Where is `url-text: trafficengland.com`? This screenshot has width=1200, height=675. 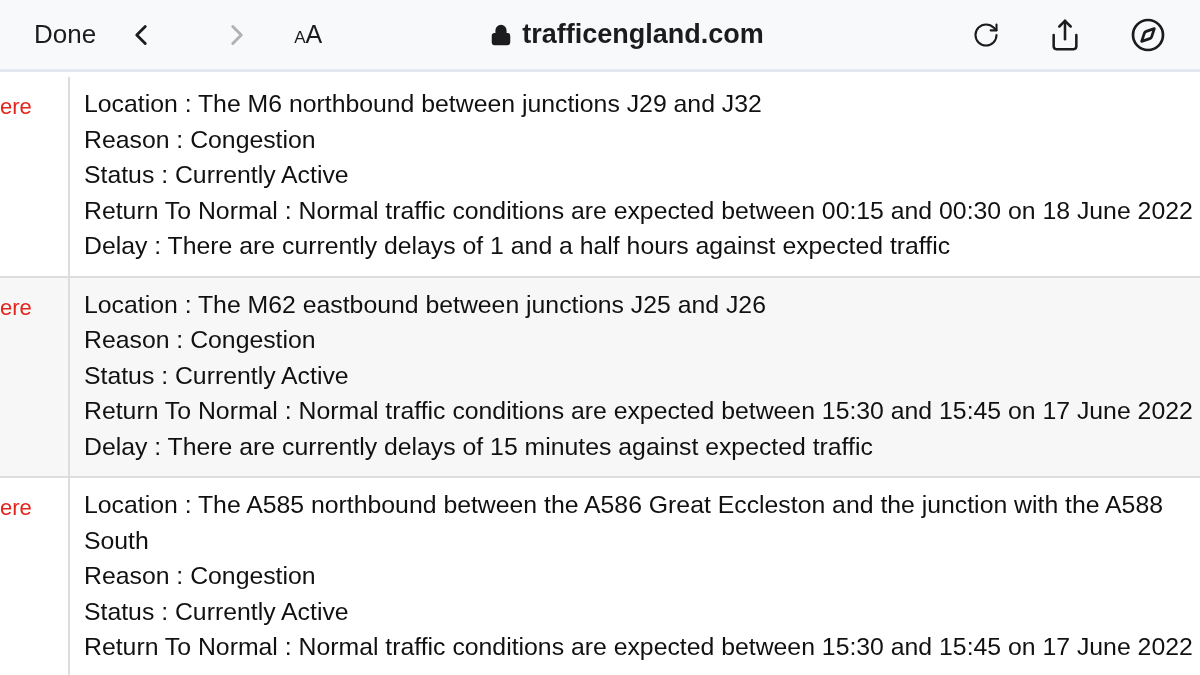
url-text: trafficengland.com is located at coordinates (643, 34).